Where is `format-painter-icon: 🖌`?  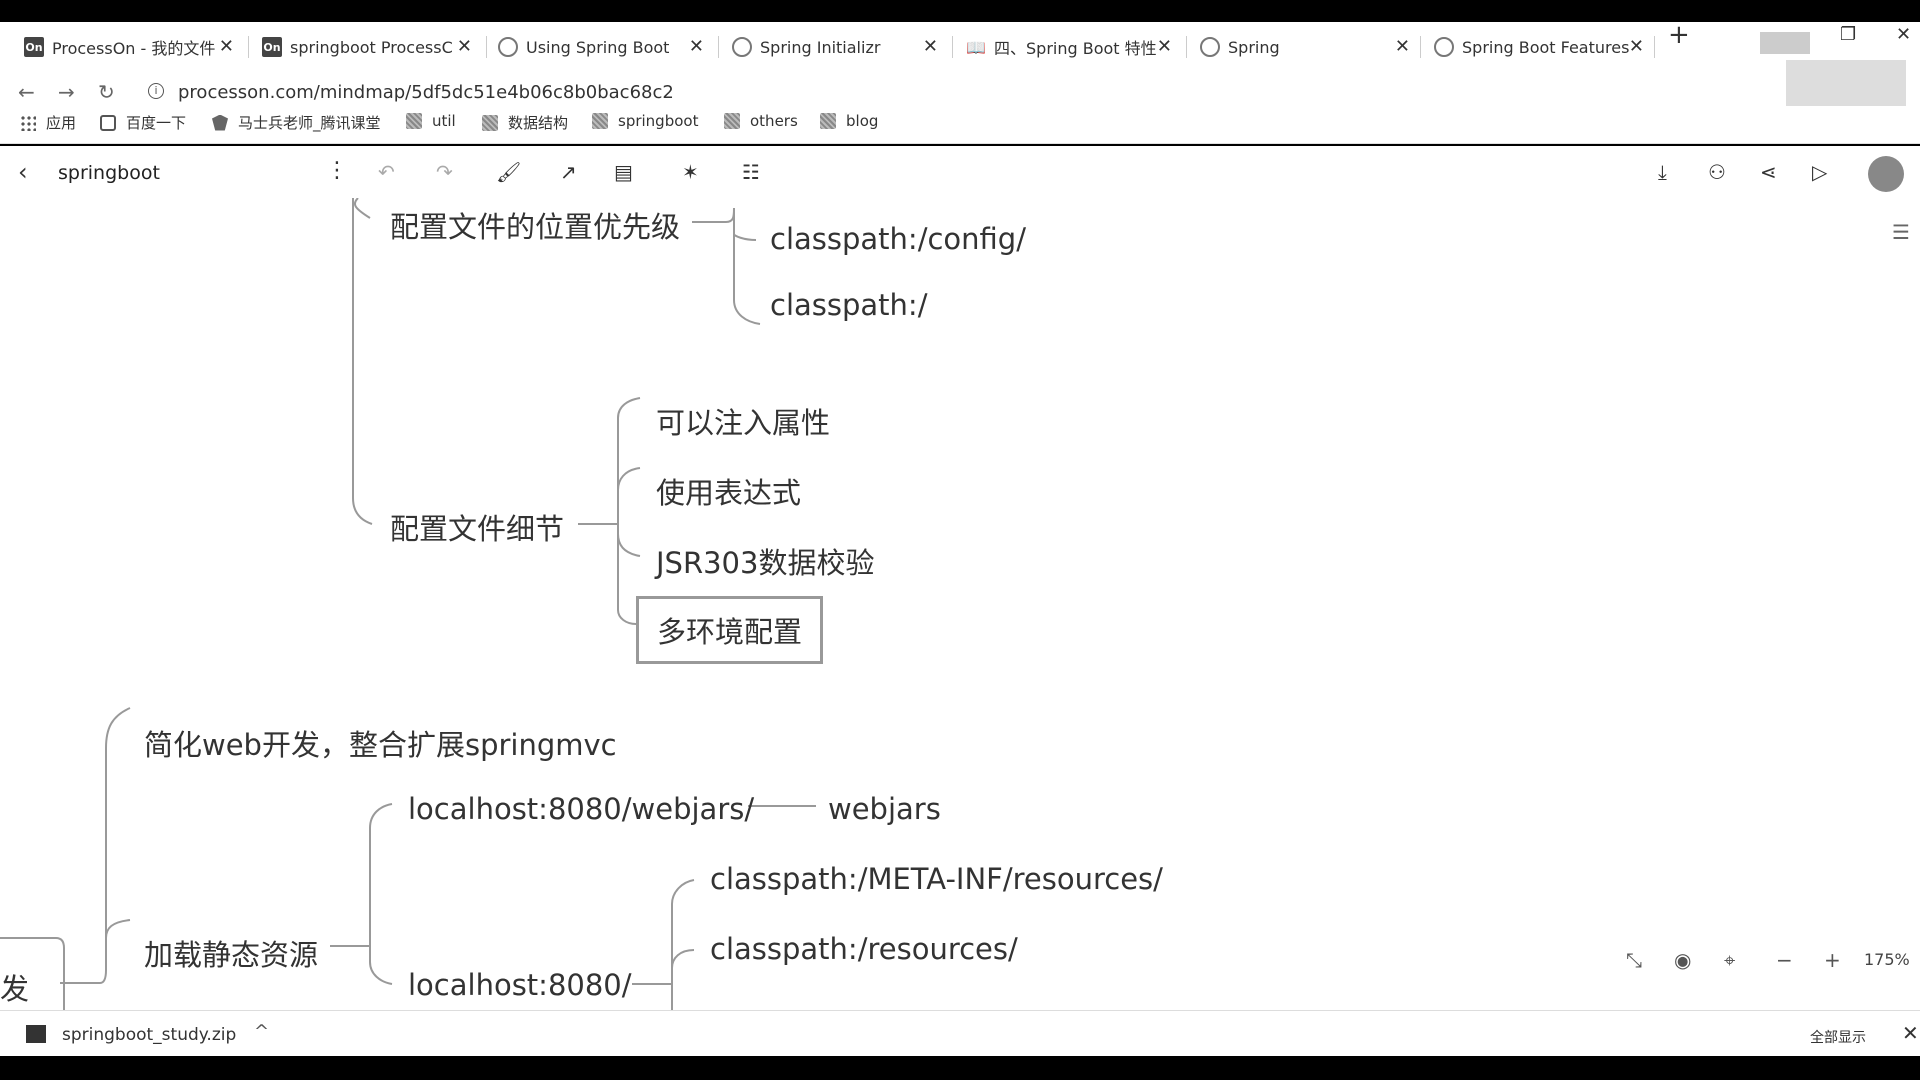 format-painter-icon: 🖌 is located at coordinates (508, 172).